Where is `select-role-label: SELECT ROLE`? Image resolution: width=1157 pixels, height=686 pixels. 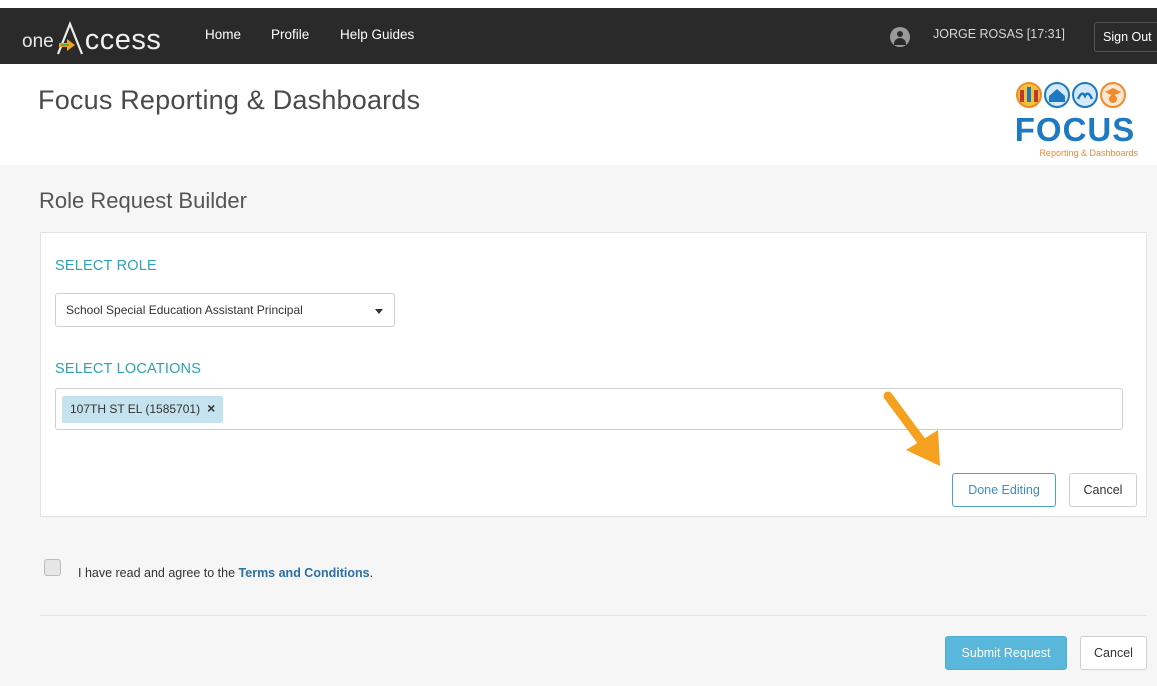 select-role-label: SELECT ROLE is located at coordinates (106, 266).